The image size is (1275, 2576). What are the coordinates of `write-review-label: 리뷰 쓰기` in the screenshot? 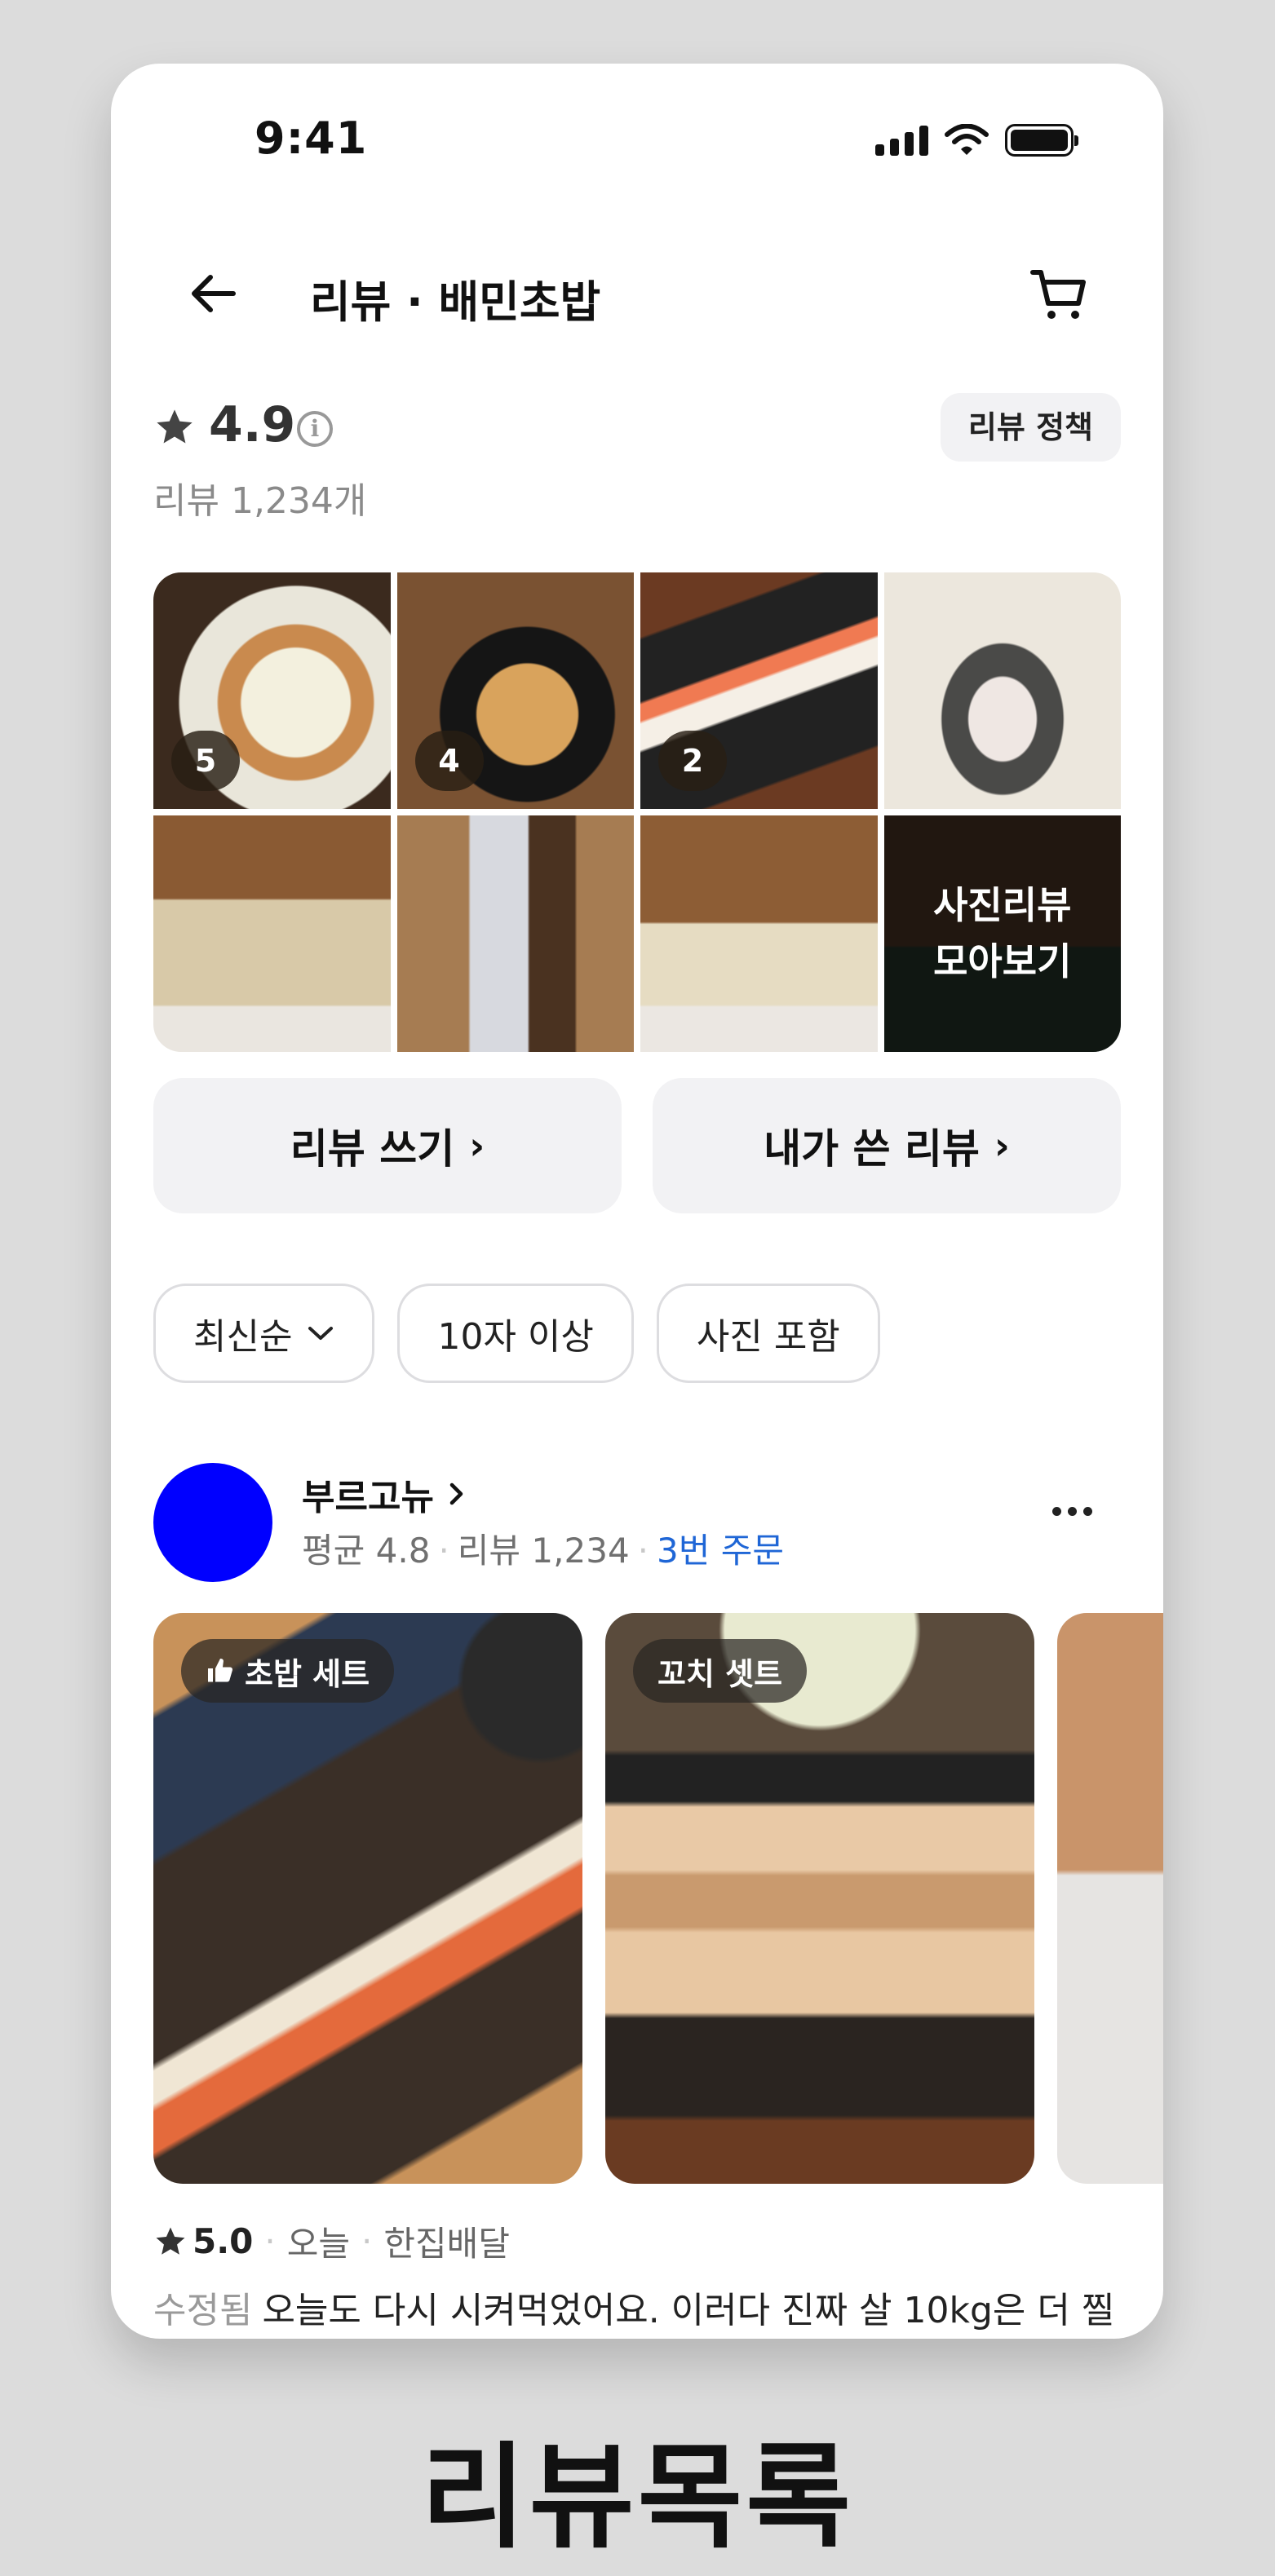 It's located at (372, 1149).